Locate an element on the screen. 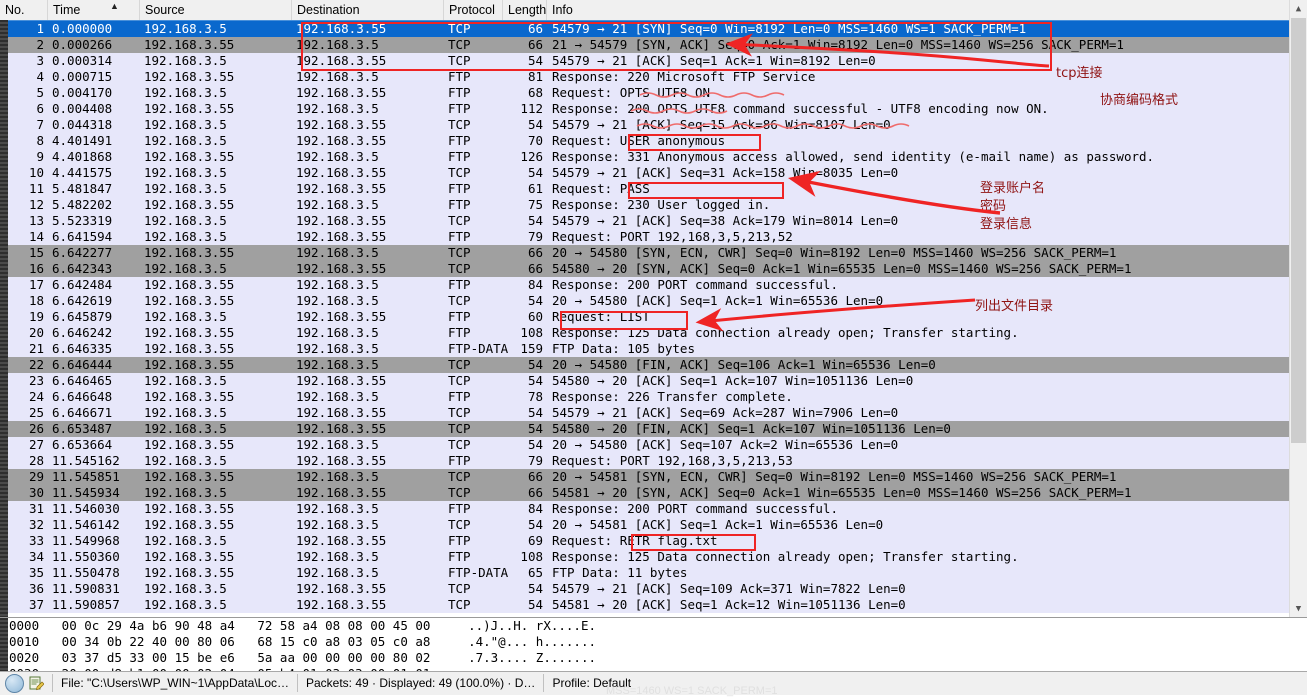 The image size is (1307, 697). column-header-info: Info is located at coordinates (927, 10).